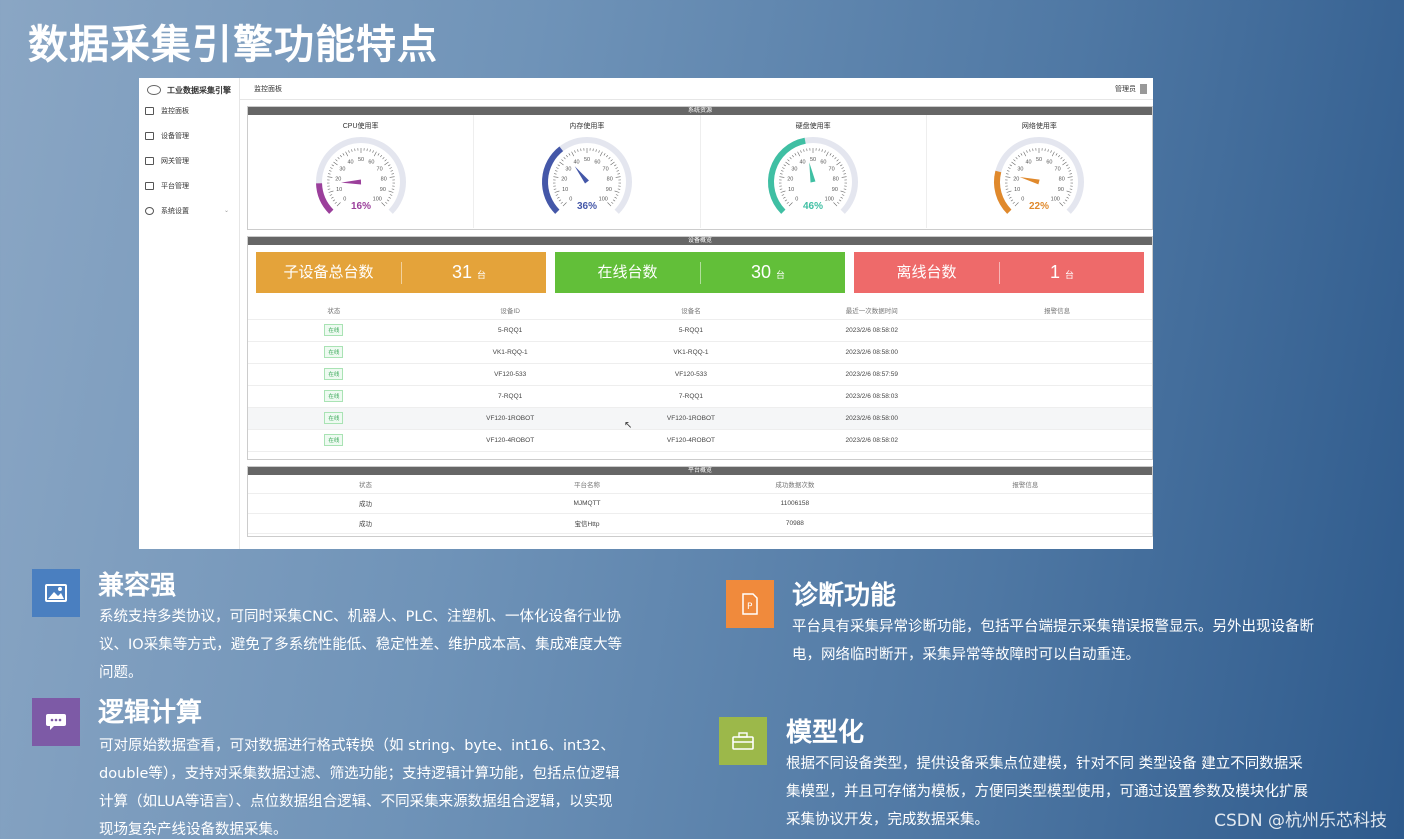  I want to click on gauge-tick-label: 80, so click(1062, 179).